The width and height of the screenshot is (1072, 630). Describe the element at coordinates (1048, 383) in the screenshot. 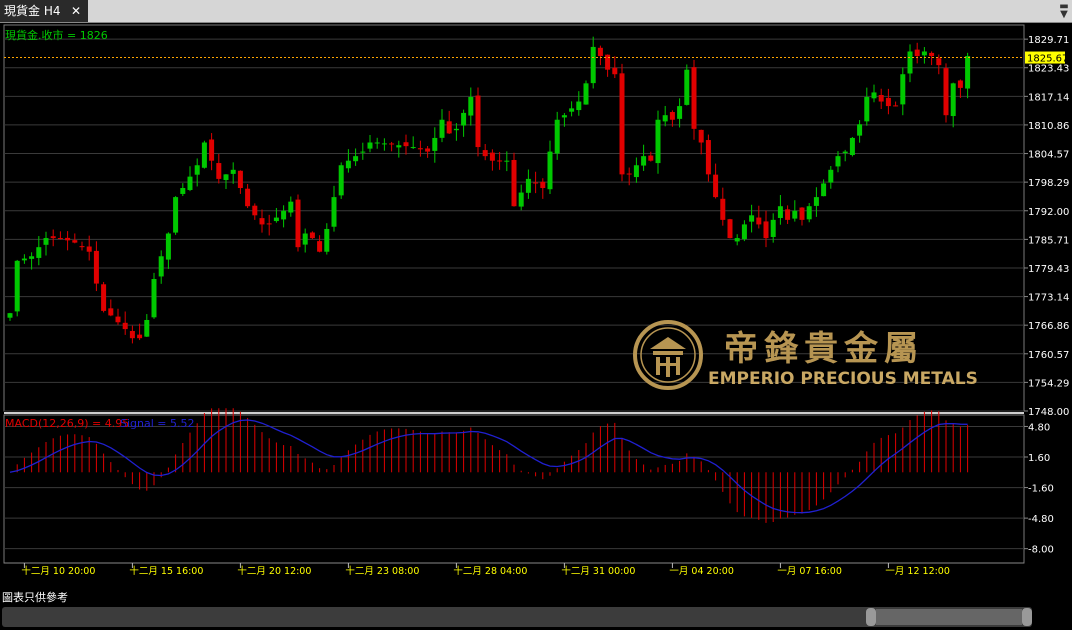

I see `price-tick-label: 1754.29` at that location.